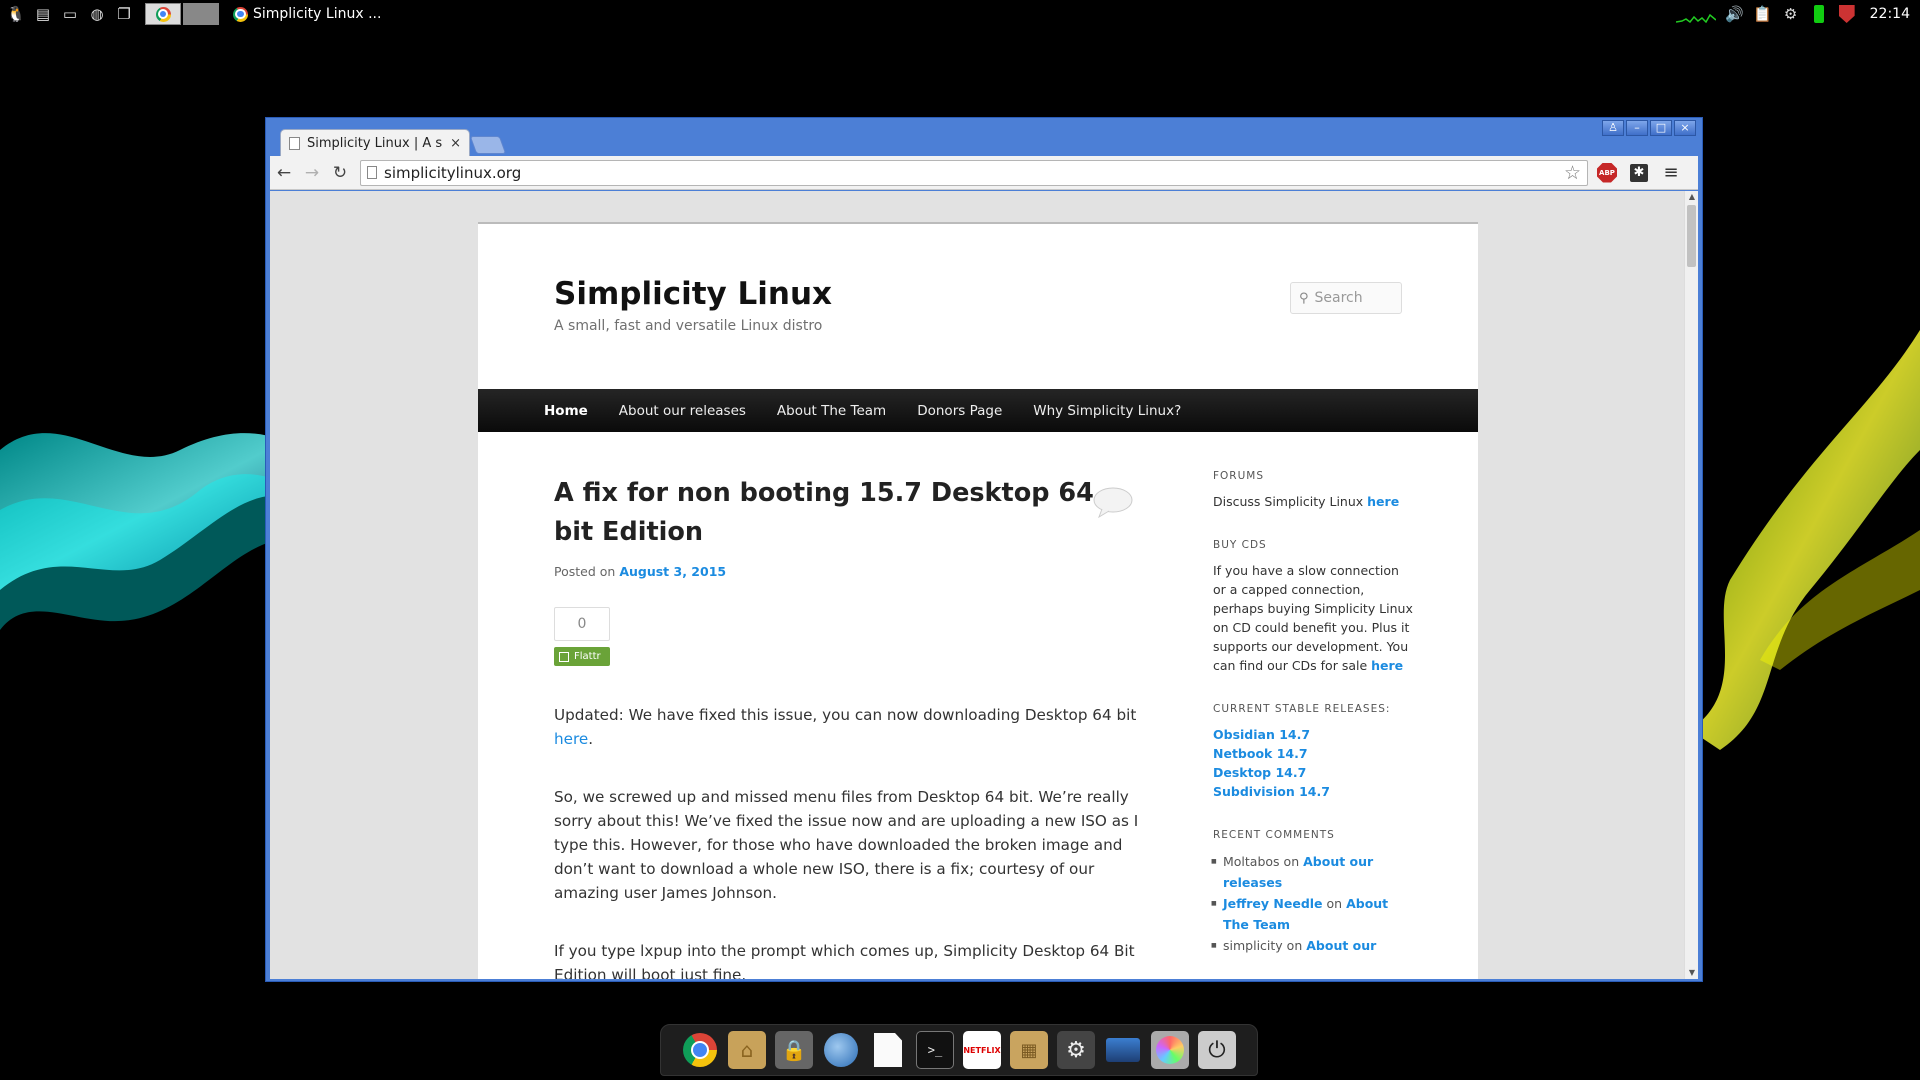  I want to click on minimize-button: –, so click(1637, 128).